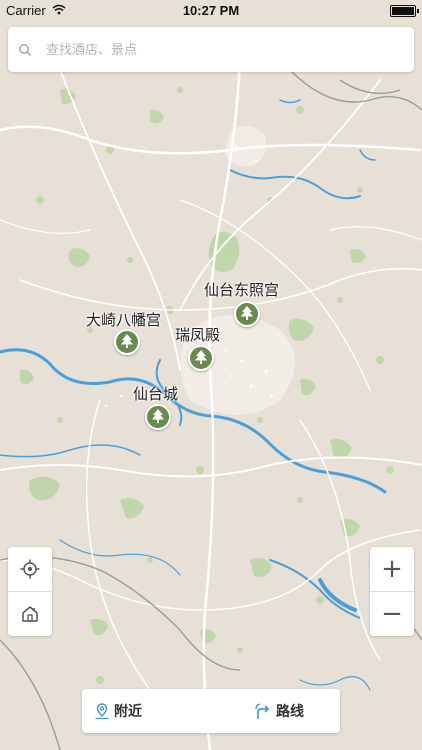 Image resolution: width=422 pixels, height=750 pixels. Describe the element at coordinates (226, 50) in the screenshot. I see `search-input` at that location.